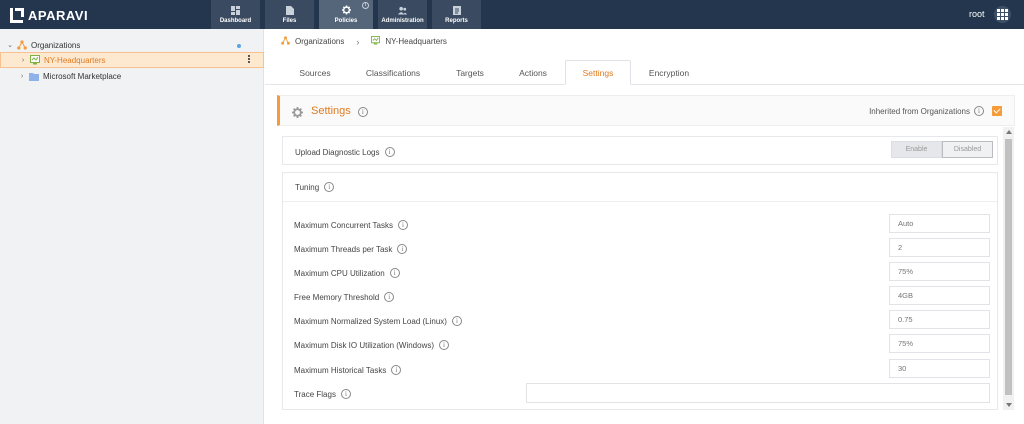 This screenshot has height=424, width=1024. I want to click on logo-mark-icon, so click(17, 15).